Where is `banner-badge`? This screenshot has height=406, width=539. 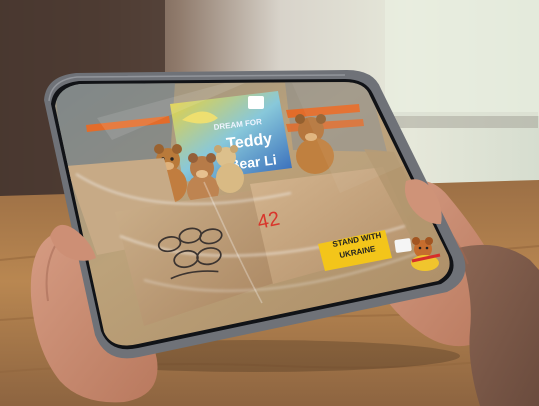 banner-badge is located at coordinates (256, 102).